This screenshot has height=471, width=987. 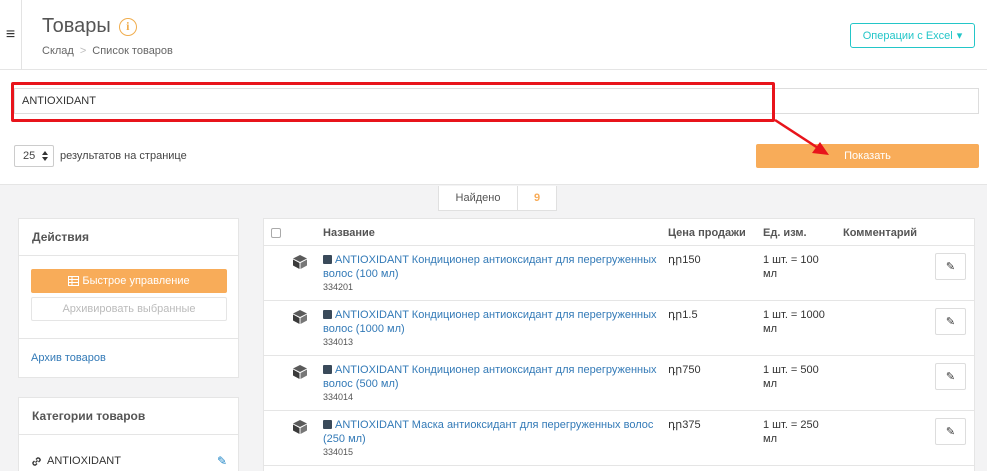 What do you see at coordinates (338, 342) in the screenshot?
I see `product-code: 334013` at bounding box center [338, 342].